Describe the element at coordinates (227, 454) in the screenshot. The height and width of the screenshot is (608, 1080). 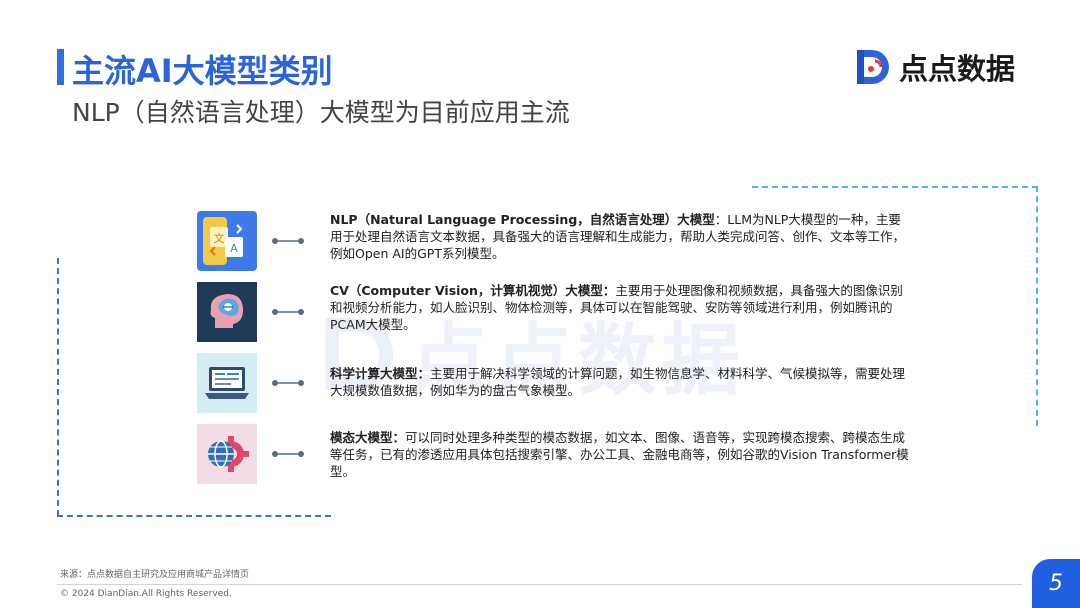
I see `globe-gear-icon` at that location.